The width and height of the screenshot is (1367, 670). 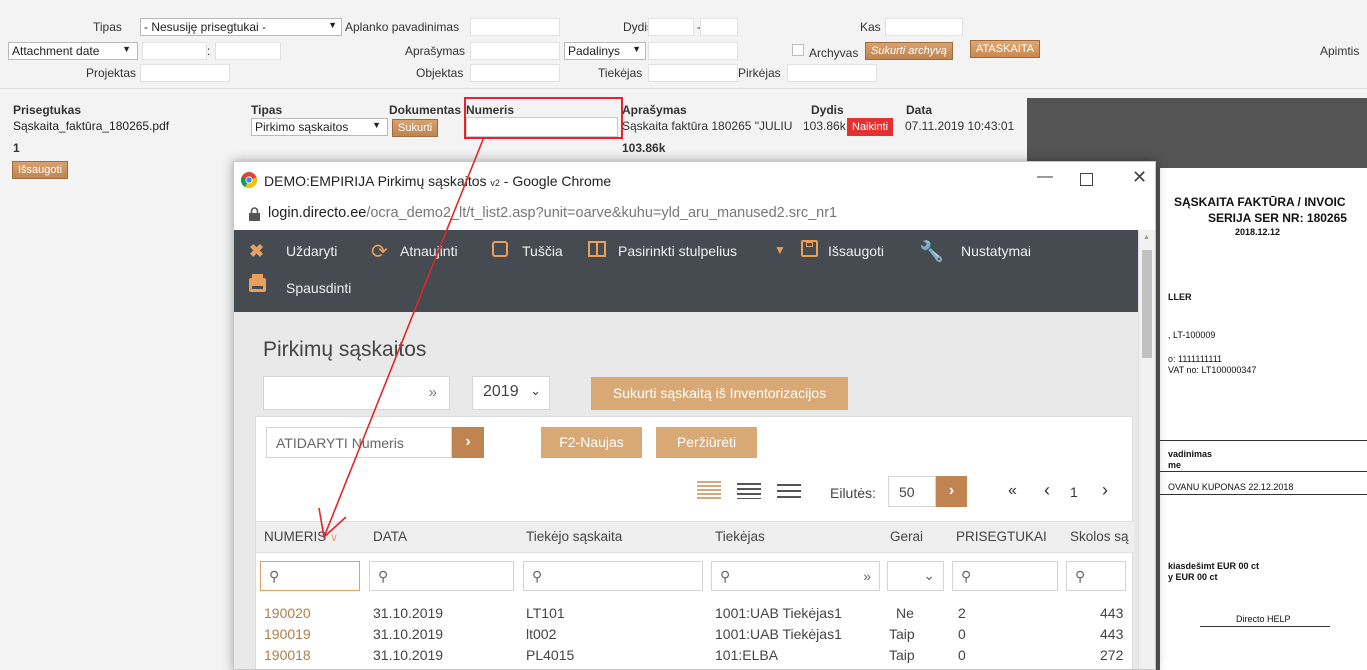 What do you see at coordinates (1263, 619) in the screenshot?
I see `preview-help: Directo HELP` at bounding box center [1263, 619].